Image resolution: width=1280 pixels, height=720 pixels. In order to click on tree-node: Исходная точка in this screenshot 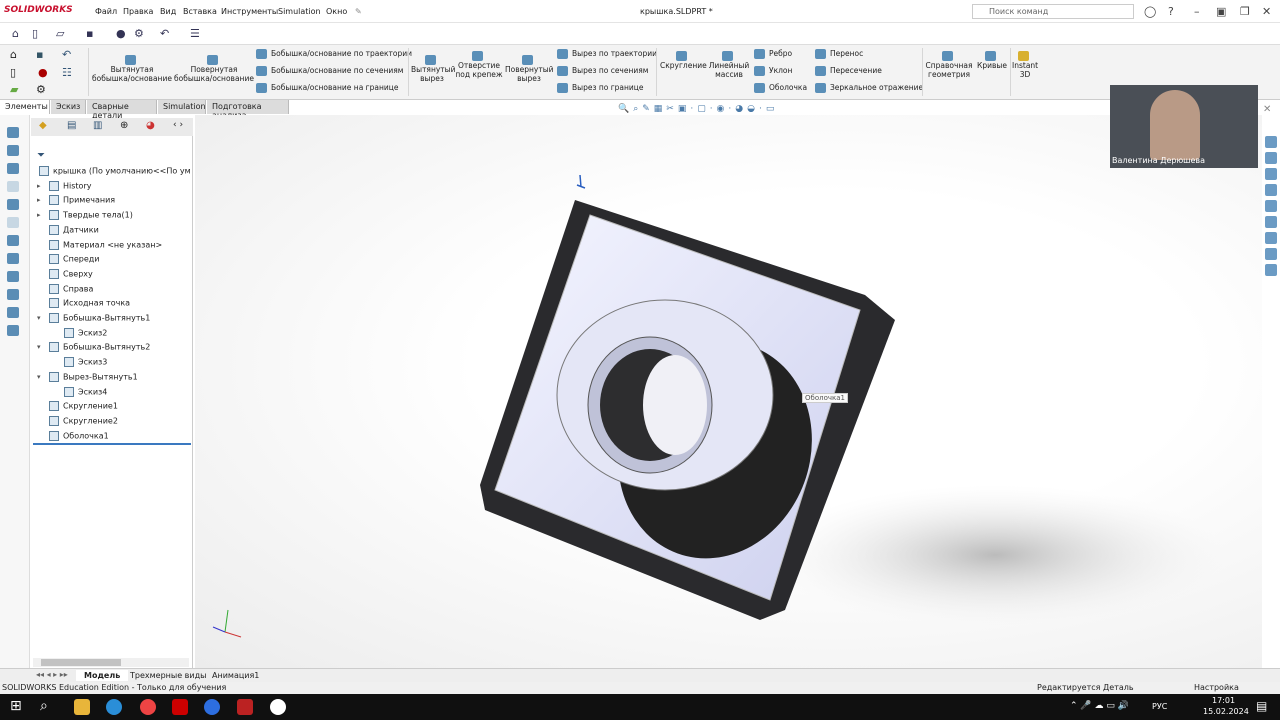, I will do `click(89, 305)`.